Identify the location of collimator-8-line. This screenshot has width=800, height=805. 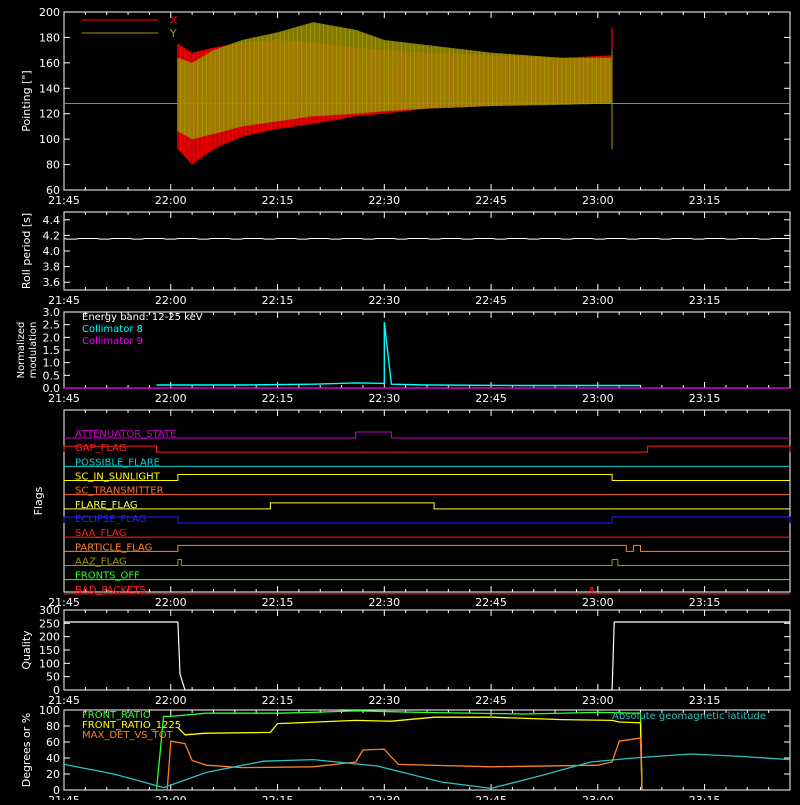
(398, 354).